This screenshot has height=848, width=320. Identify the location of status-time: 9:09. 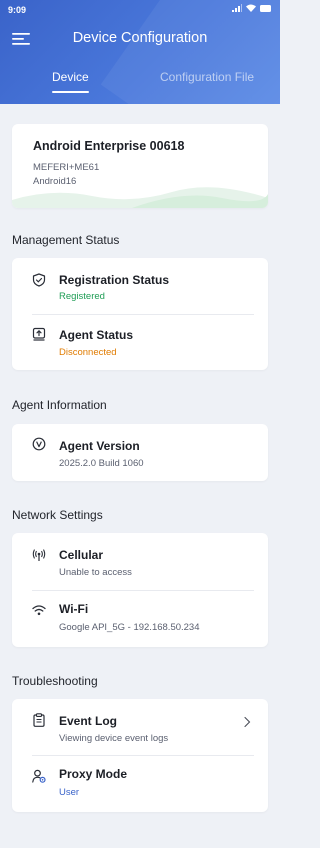
(17, 10).